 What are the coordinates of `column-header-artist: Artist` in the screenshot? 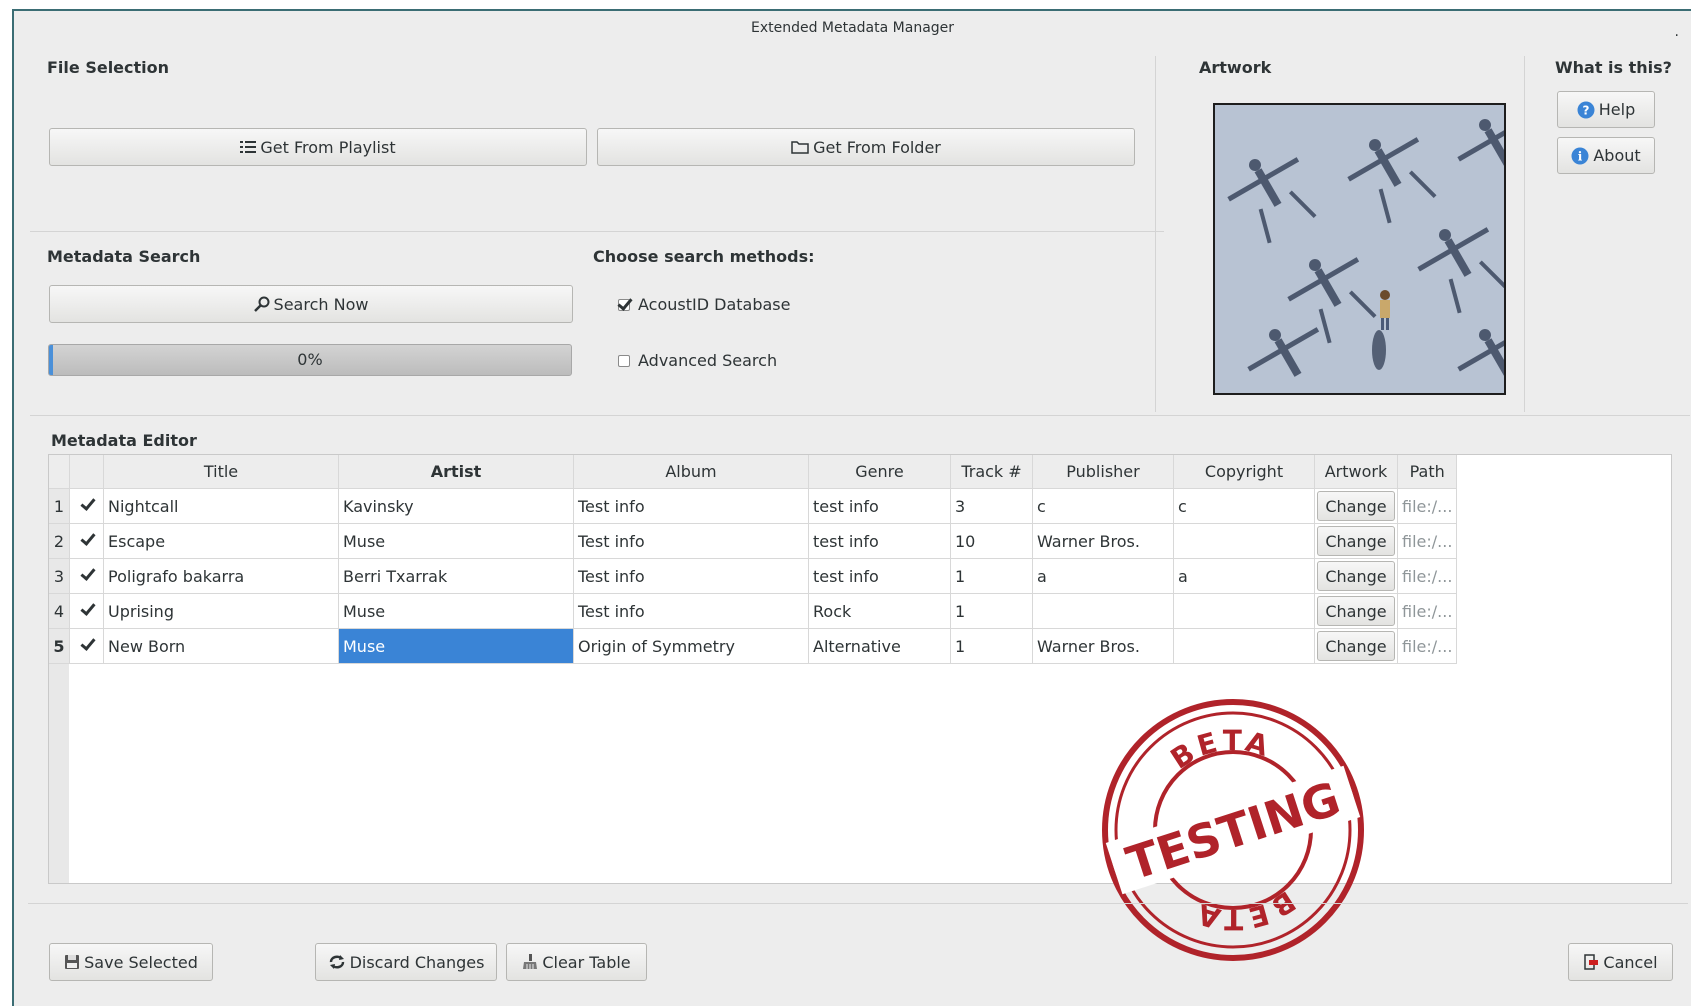 It's located at (456, 472).